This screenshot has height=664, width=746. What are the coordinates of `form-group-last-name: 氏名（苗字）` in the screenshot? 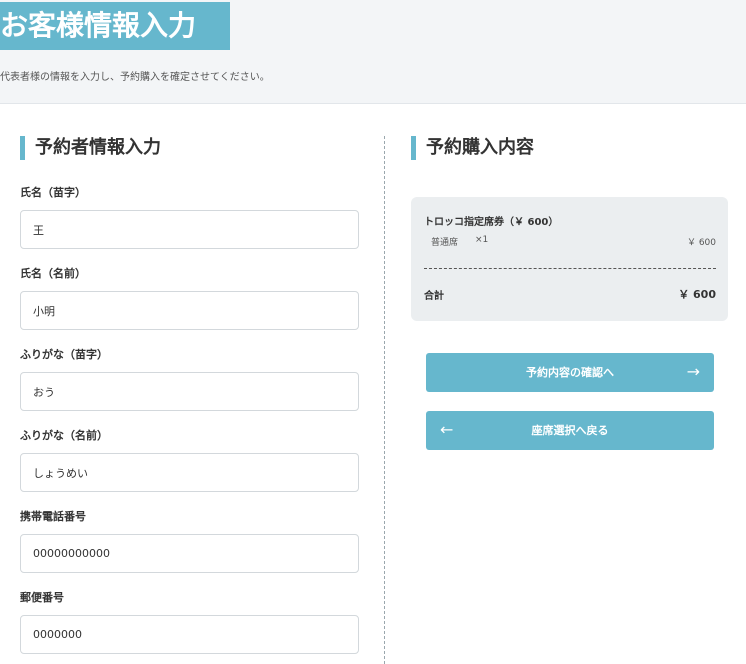 It's located at (189, 217).